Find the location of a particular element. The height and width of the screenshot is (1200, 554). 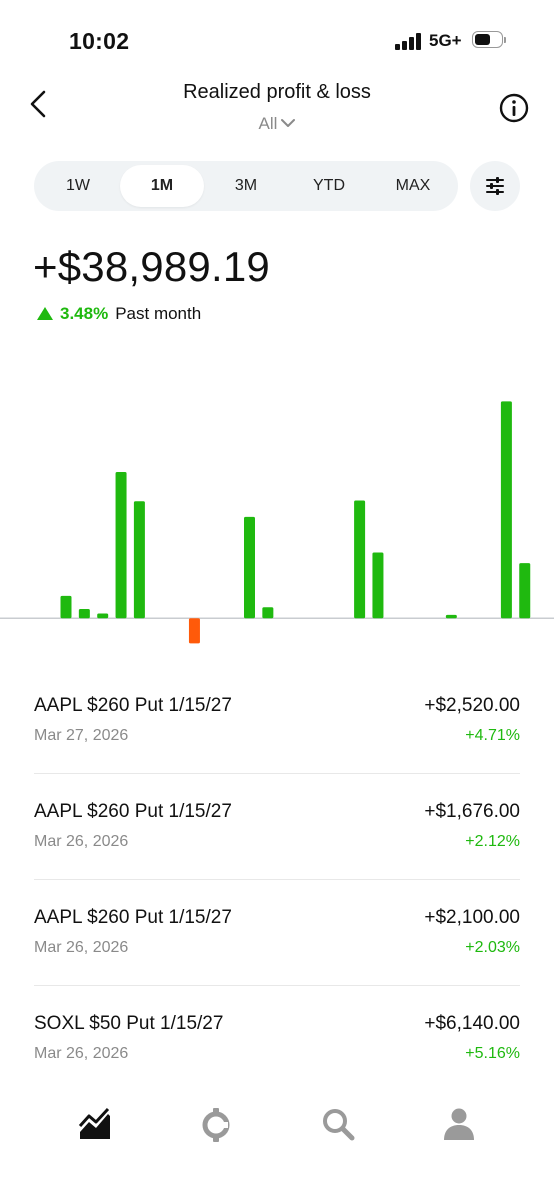

trade-percent: +5.16% is located at coordinates (492, 1053).